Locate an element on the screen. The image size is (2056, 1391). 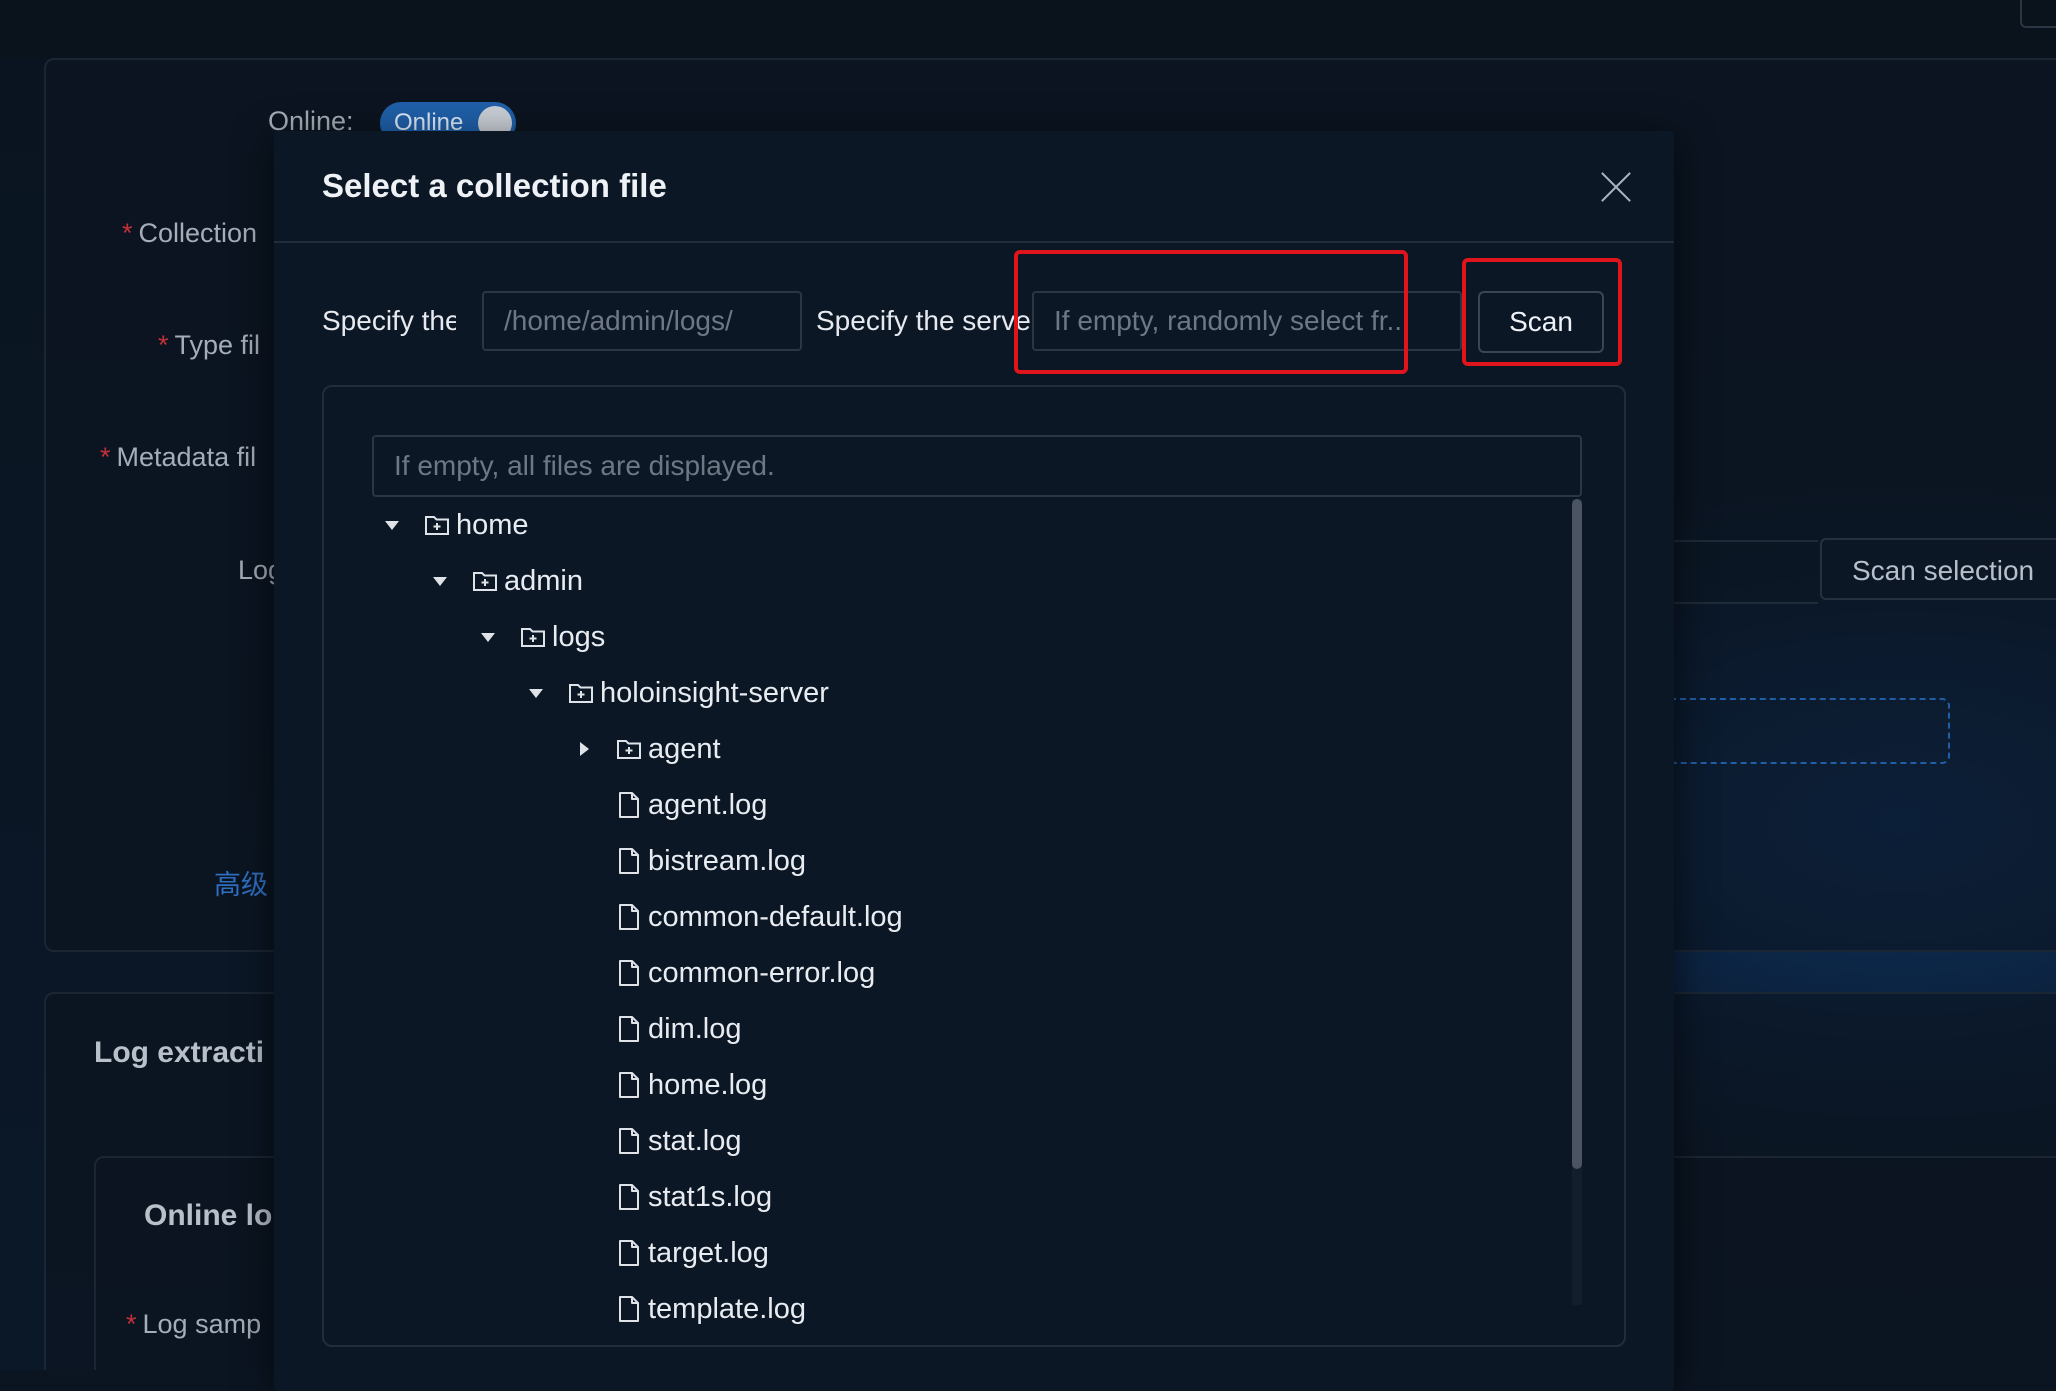
tree-folder-node: admin is located at coordinates (966, 581).